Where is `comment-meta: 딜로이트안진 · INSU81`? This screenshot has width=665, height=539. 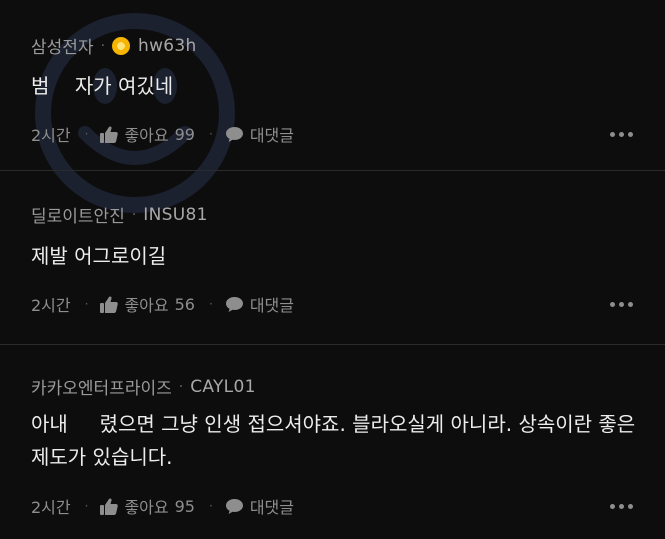 comment-meta: 딜로이트안진 · INSU81 is located at coordinates (119, 215).